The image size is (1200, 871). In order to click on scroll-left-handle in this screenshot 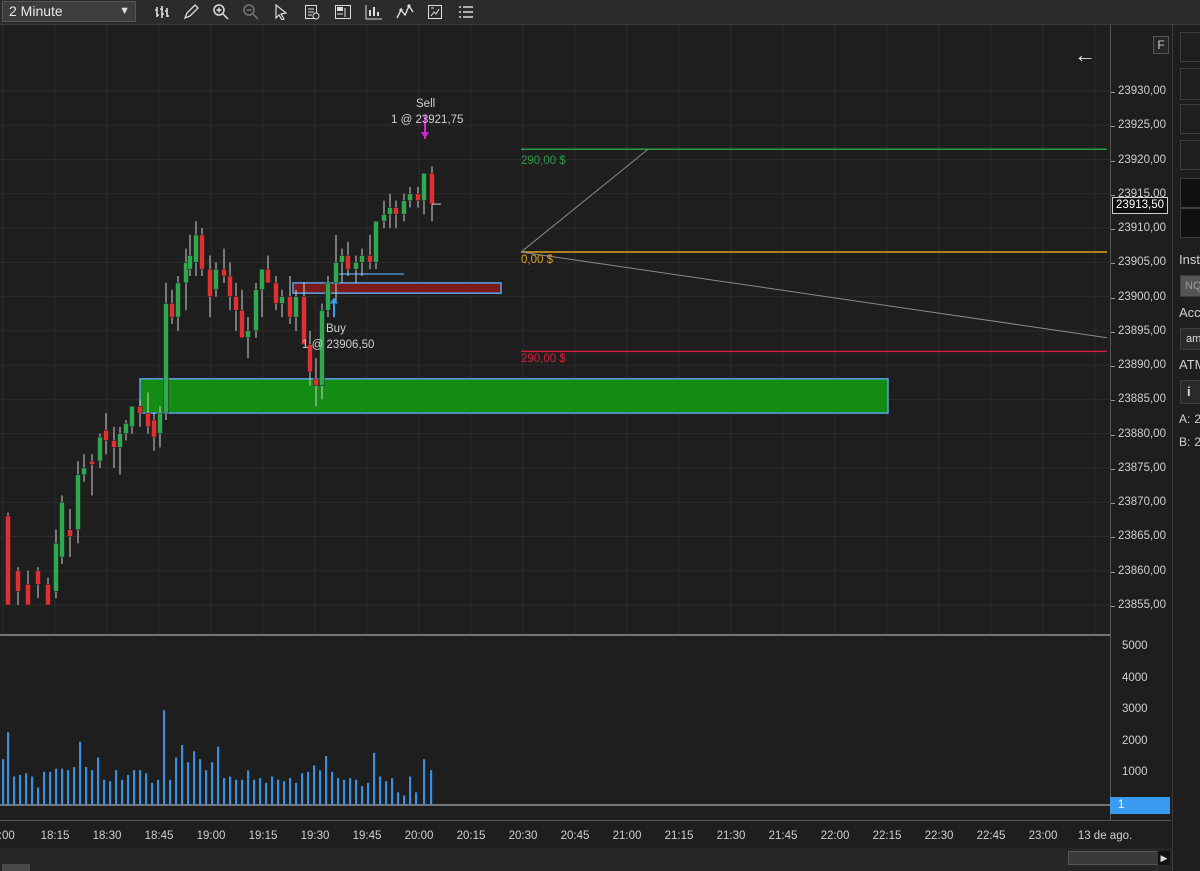, I will do `click(16, 867)`.